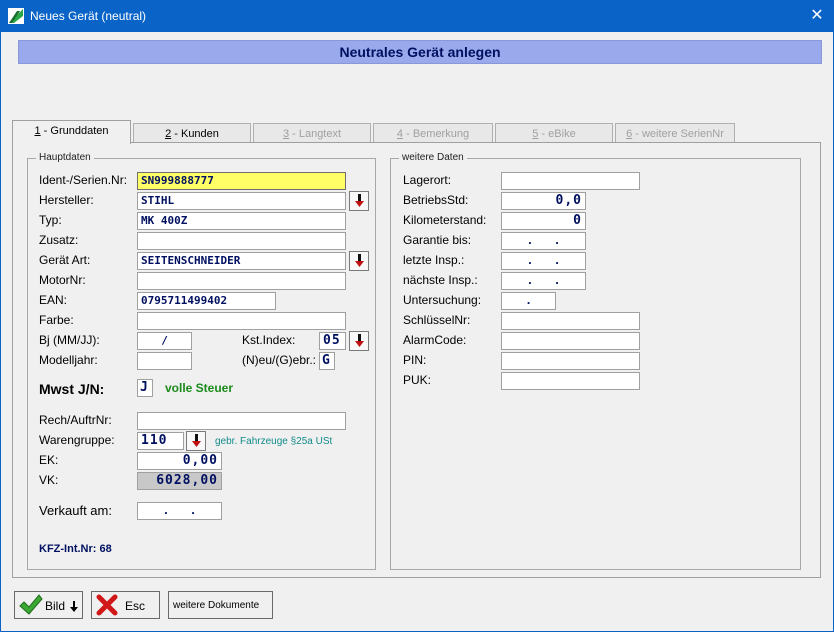 This screenshot has width=834, height=632. Describe the element at coordinates (50, 220) in the screenshot. I see `typ-label: Typ:` at that location.